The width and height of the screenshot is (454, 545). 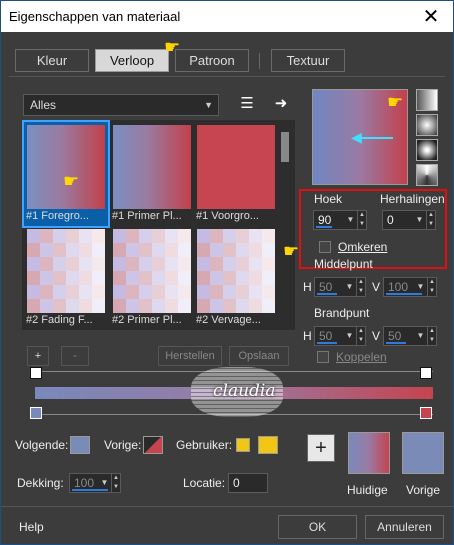 What do you see at coordinates (340, 287) in the screenshot?
I see `center-h-stepper: 50 ▼ ▲ ▼` at bounding box center [340, 287].